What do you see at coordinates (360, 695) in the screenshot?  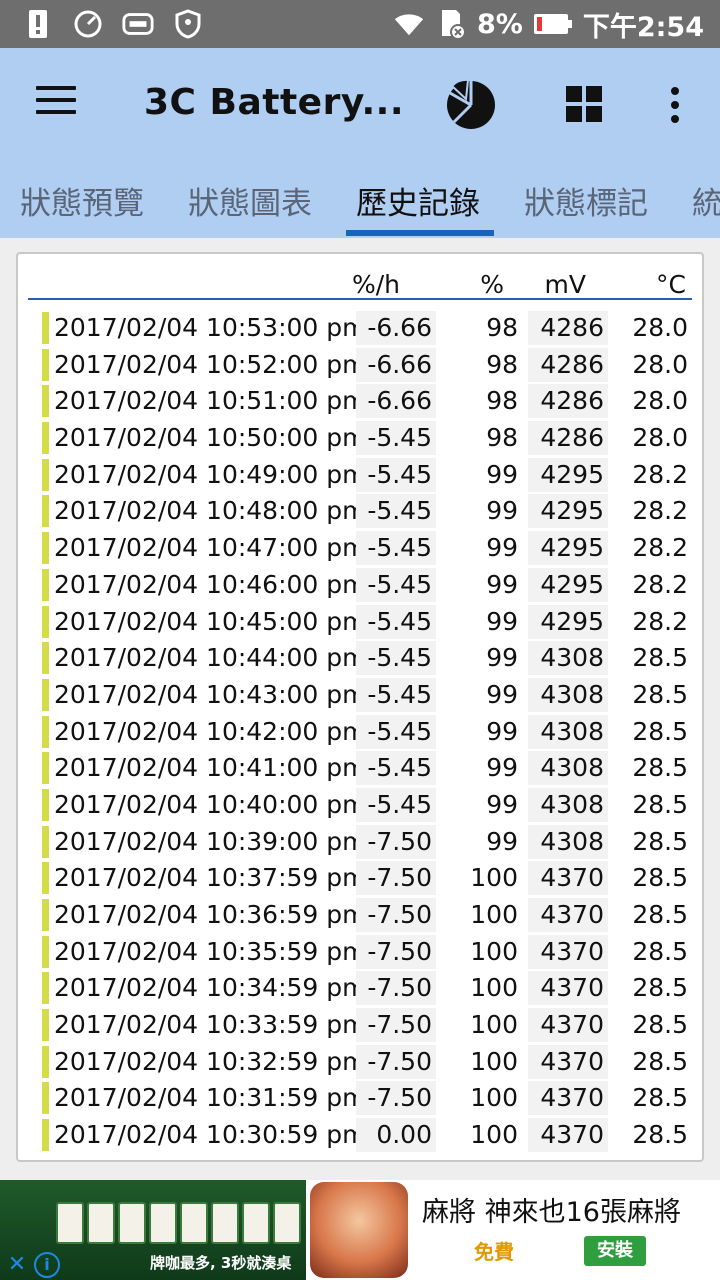 I see `table-row: 2017/02/04 10:43:00 pm -5.45 99 4308 28.5` at bounding box center [360, 695].